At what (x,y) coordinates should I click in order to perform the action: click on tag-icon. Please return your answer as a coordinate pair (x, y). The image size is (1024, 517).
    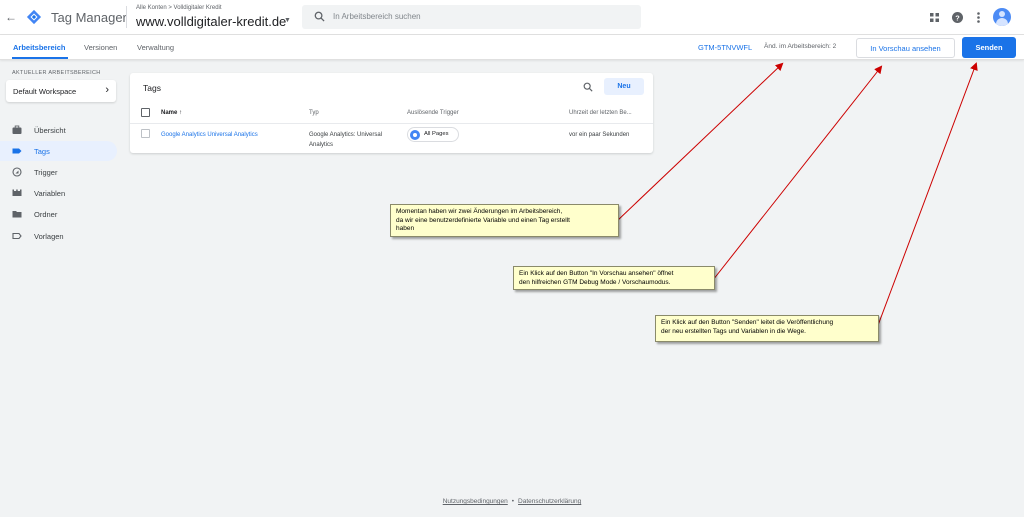
    Looking at the image, I should click on (17, 151).